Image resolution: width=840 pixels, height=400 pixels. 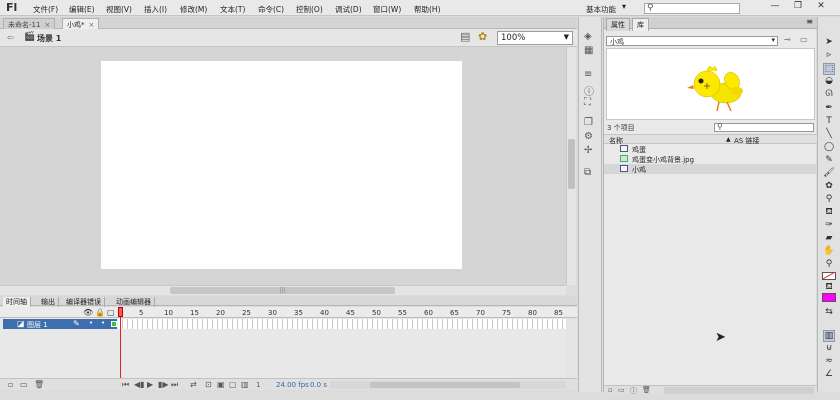 I want to click on list-item: 小鸡, so click(x=710, y=169).